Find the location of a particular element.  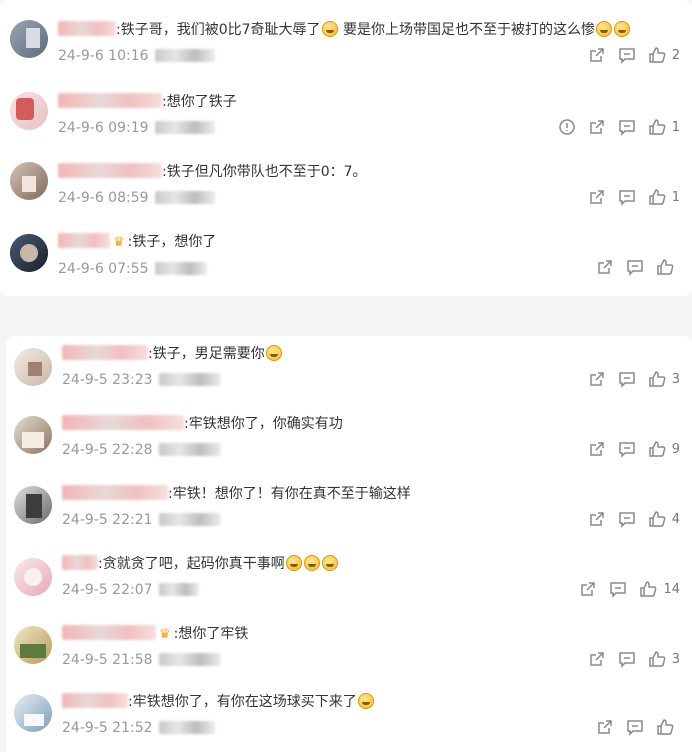

comment-text: :铁子，男足需要你 is located at coordinates (206, 354).